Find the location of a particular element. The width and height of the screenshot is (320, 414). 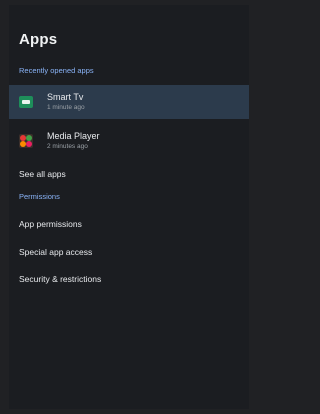

menu-item-security-restrictions: Security & restrictions is located at coordinates (60, 279).